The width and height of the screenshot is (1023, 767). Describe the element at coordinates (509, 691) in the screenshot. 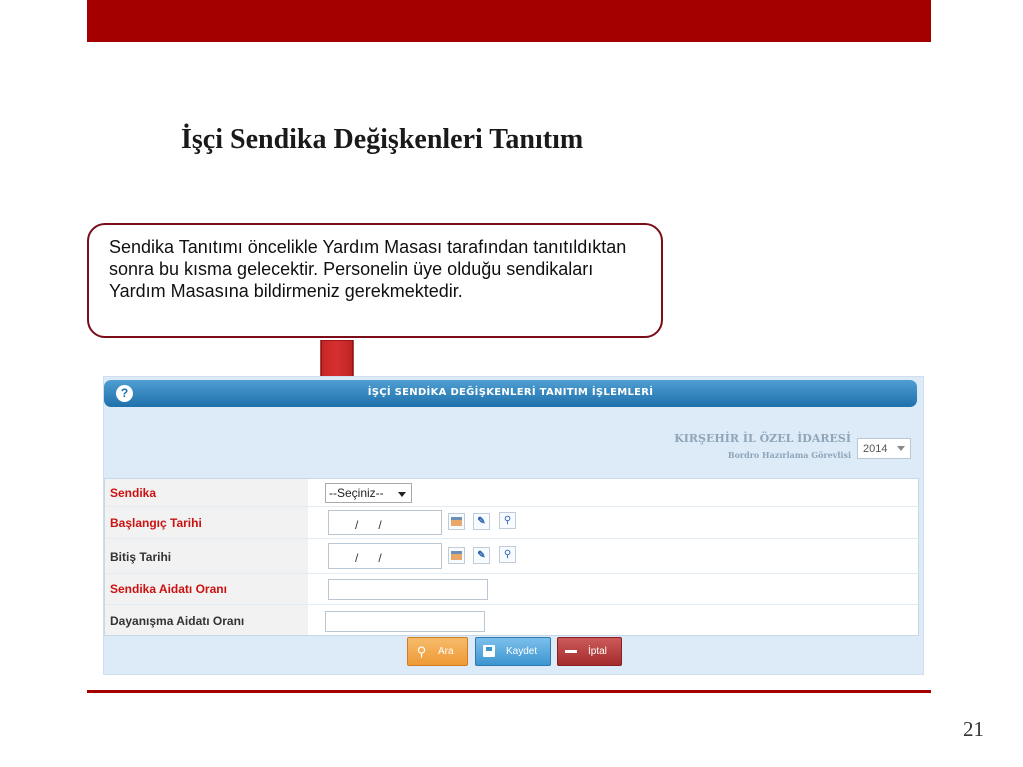

I see `bottom-accent-line` at that location.